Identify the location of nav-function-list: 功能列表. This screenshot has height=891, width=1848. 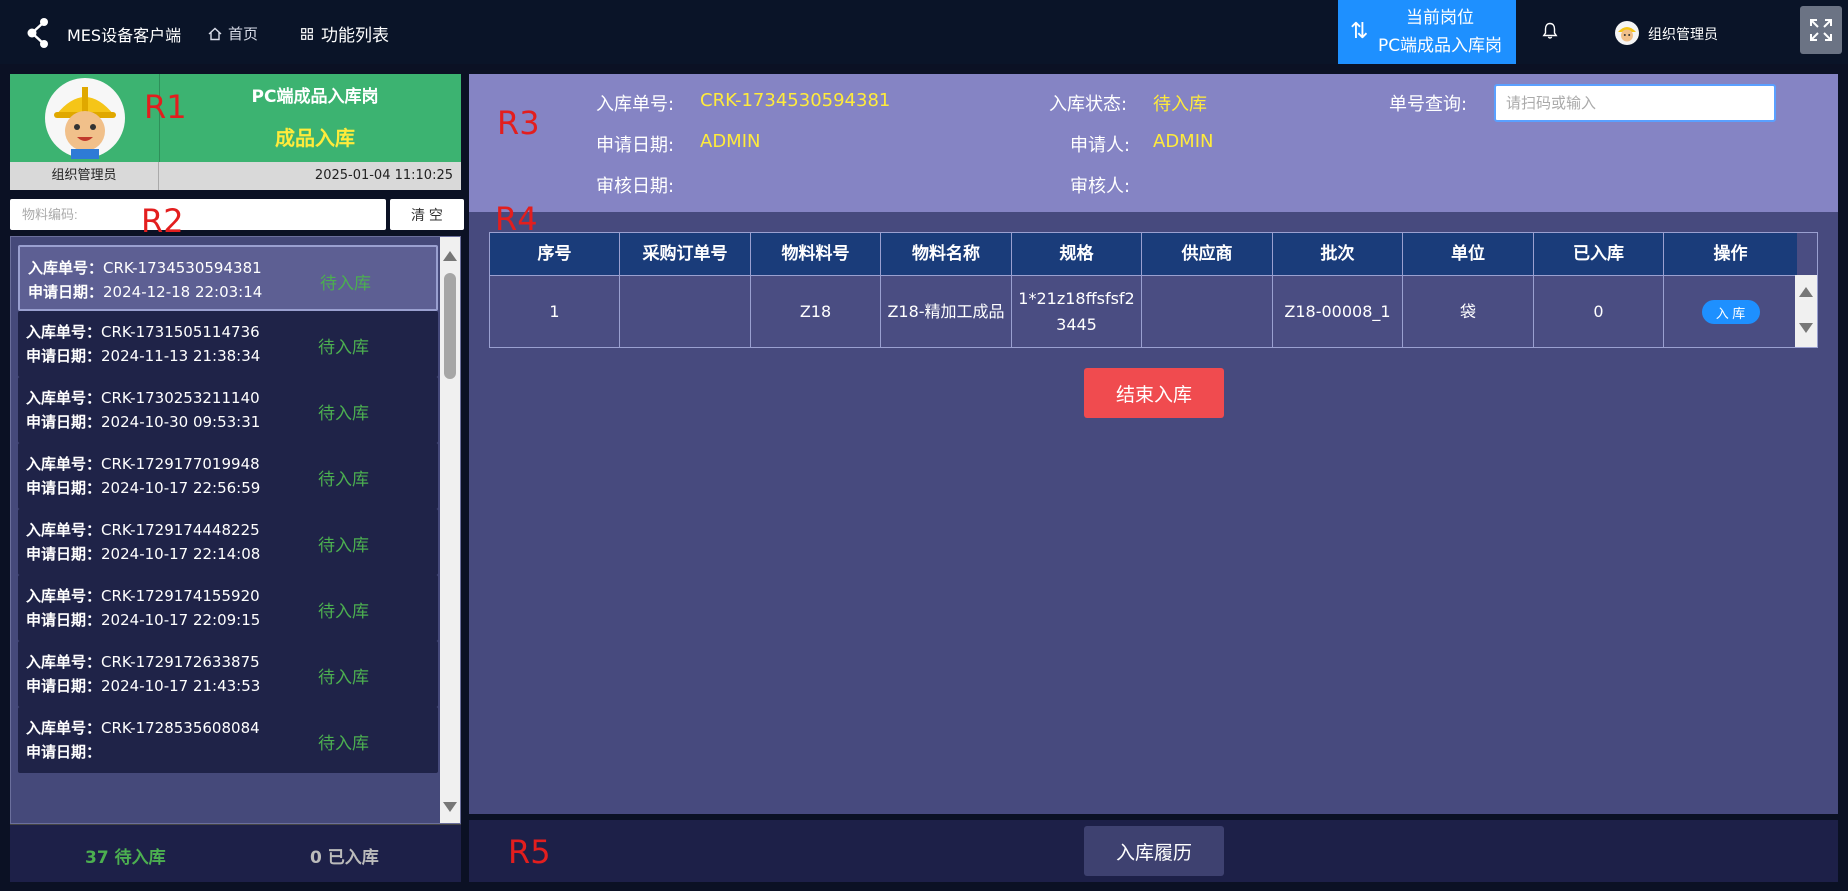
(345, 33).